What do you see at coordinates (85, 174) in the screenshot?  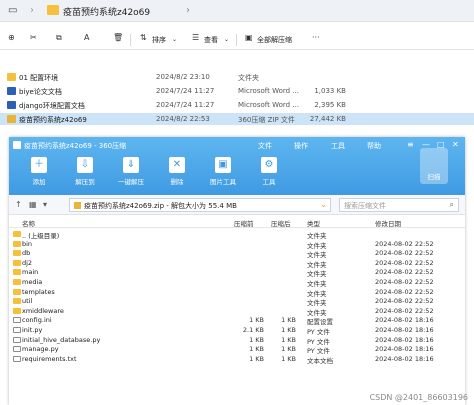 I see `tool-extract-to-button: ⇩ 解压到` at bounding box center [85, 174].